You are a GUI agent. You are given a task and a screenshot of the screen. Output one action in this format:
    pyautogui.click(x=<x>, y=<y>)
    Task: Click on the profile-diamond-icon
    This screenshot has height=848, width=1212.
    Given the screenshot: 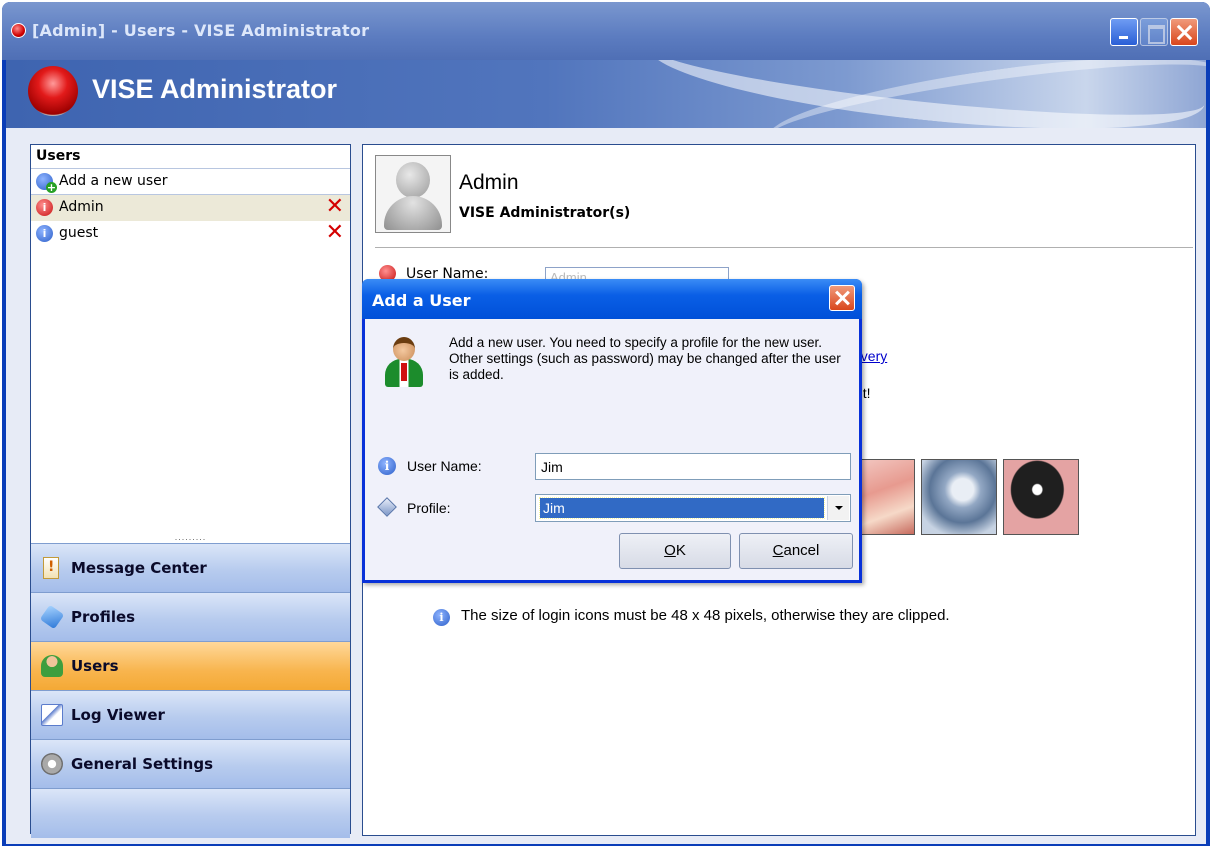 What is the action you would take?
    pyautogui.click(x=387, y=507)
    